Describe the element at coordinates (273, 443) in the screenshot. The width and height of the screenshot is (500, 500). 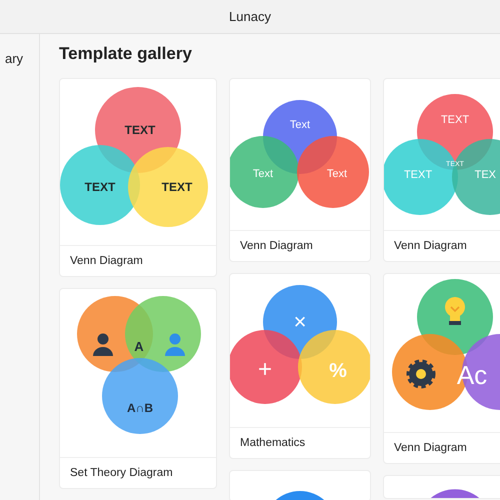
I see `card-caption: Mathematics` at that location.